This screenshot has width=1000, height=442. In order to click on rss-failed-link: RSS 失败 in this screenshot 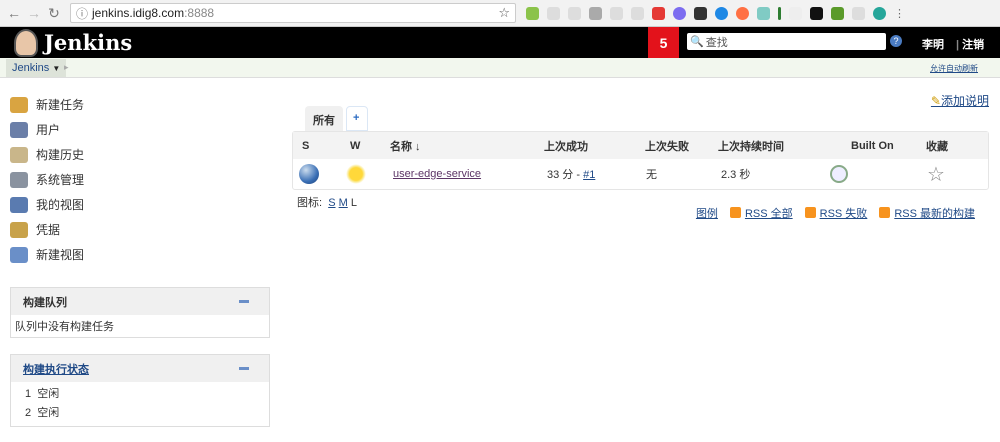, I will do `click(844, 214)`.